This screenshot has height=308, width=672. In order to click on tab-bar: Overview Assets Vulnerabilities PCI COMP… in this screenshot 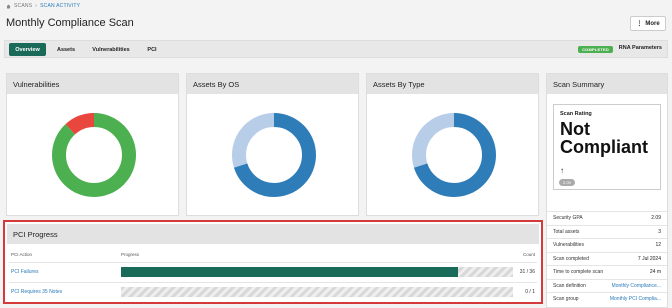, I will do `click(336, 49)`.